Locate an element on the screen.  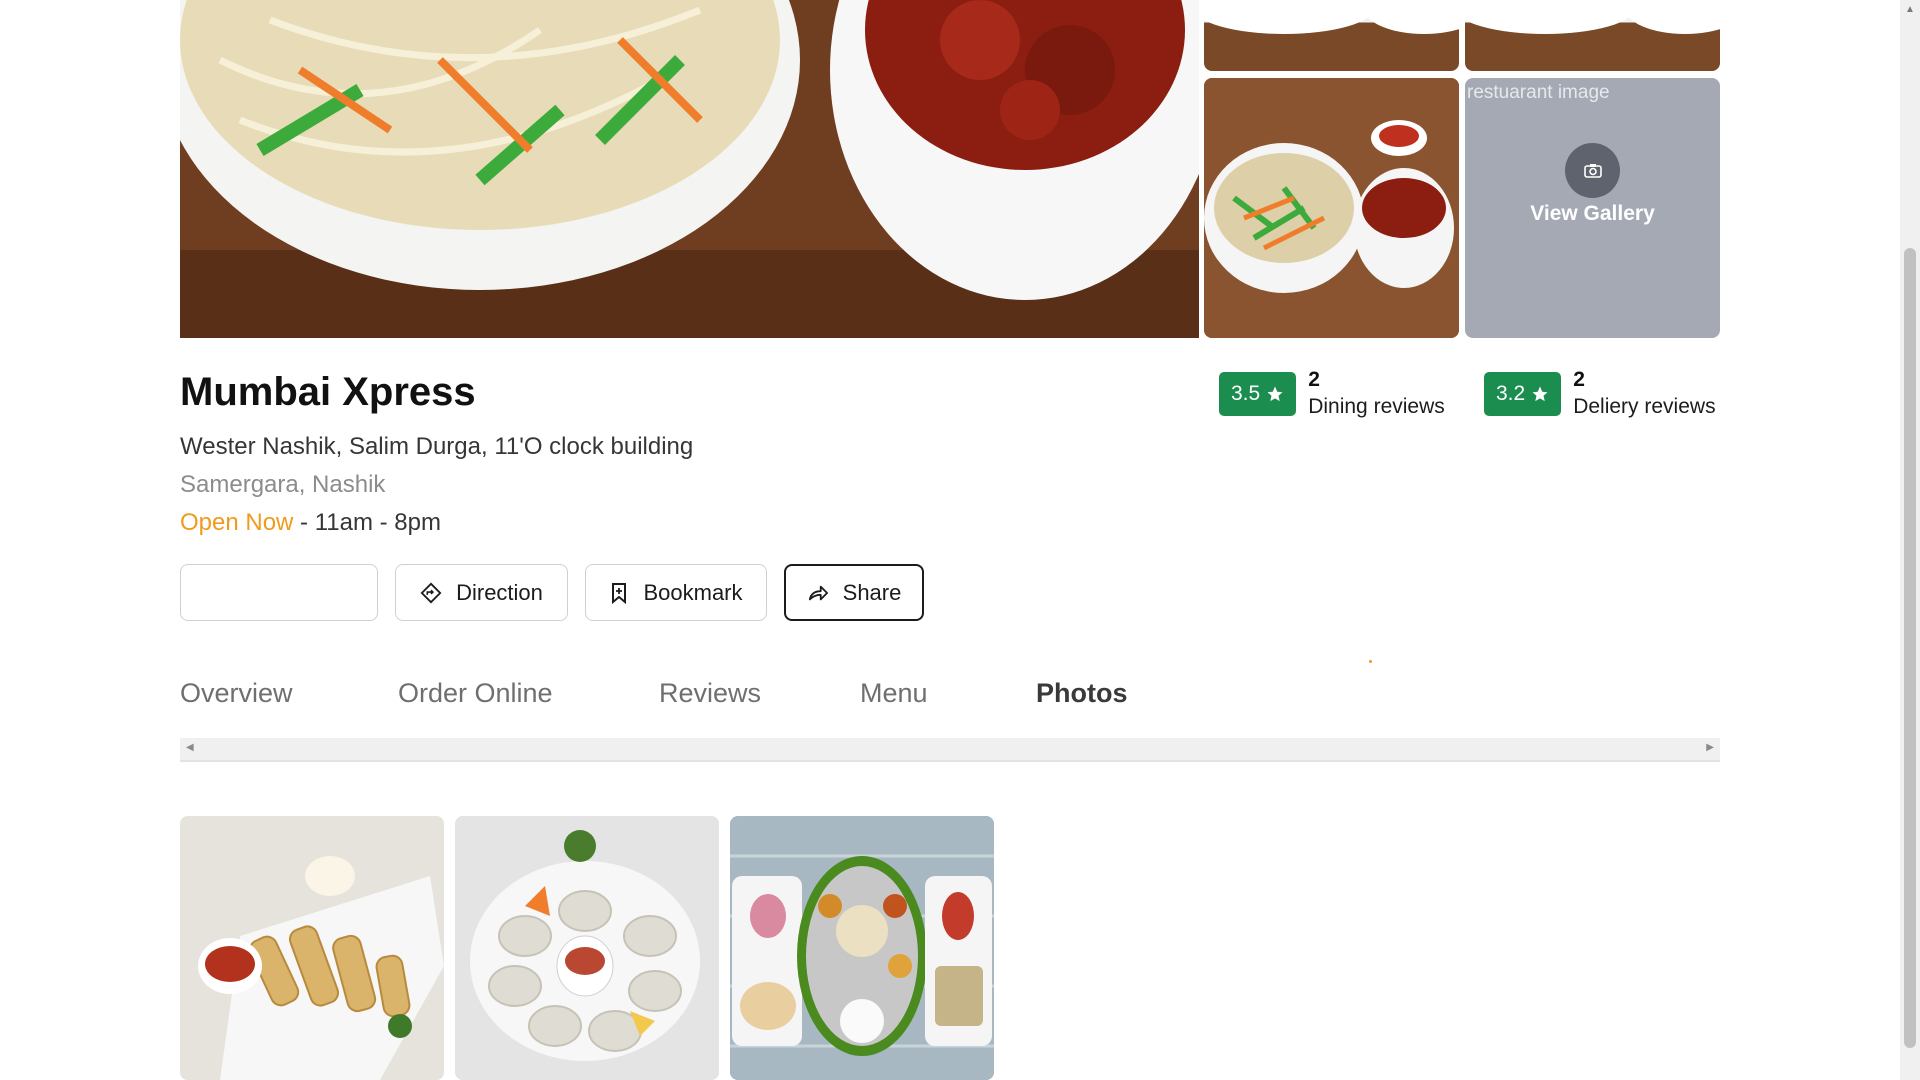
open-status: Open Now is located at coordinates (237, 522).